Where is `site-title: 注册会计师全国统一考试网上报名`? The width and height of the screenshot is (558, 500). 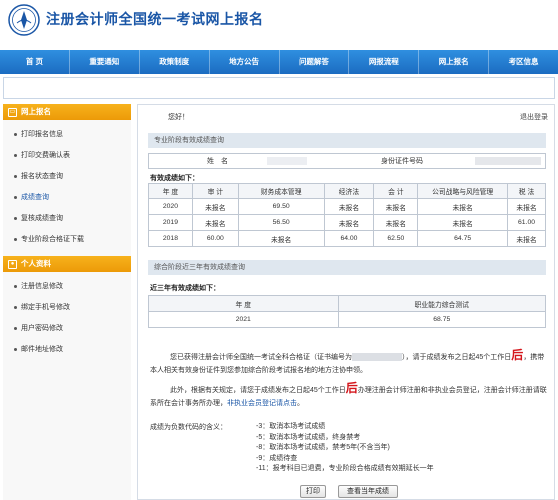
site-title: 注册会计师全国统一考试网上报名 is located at coordinates (155, 19).